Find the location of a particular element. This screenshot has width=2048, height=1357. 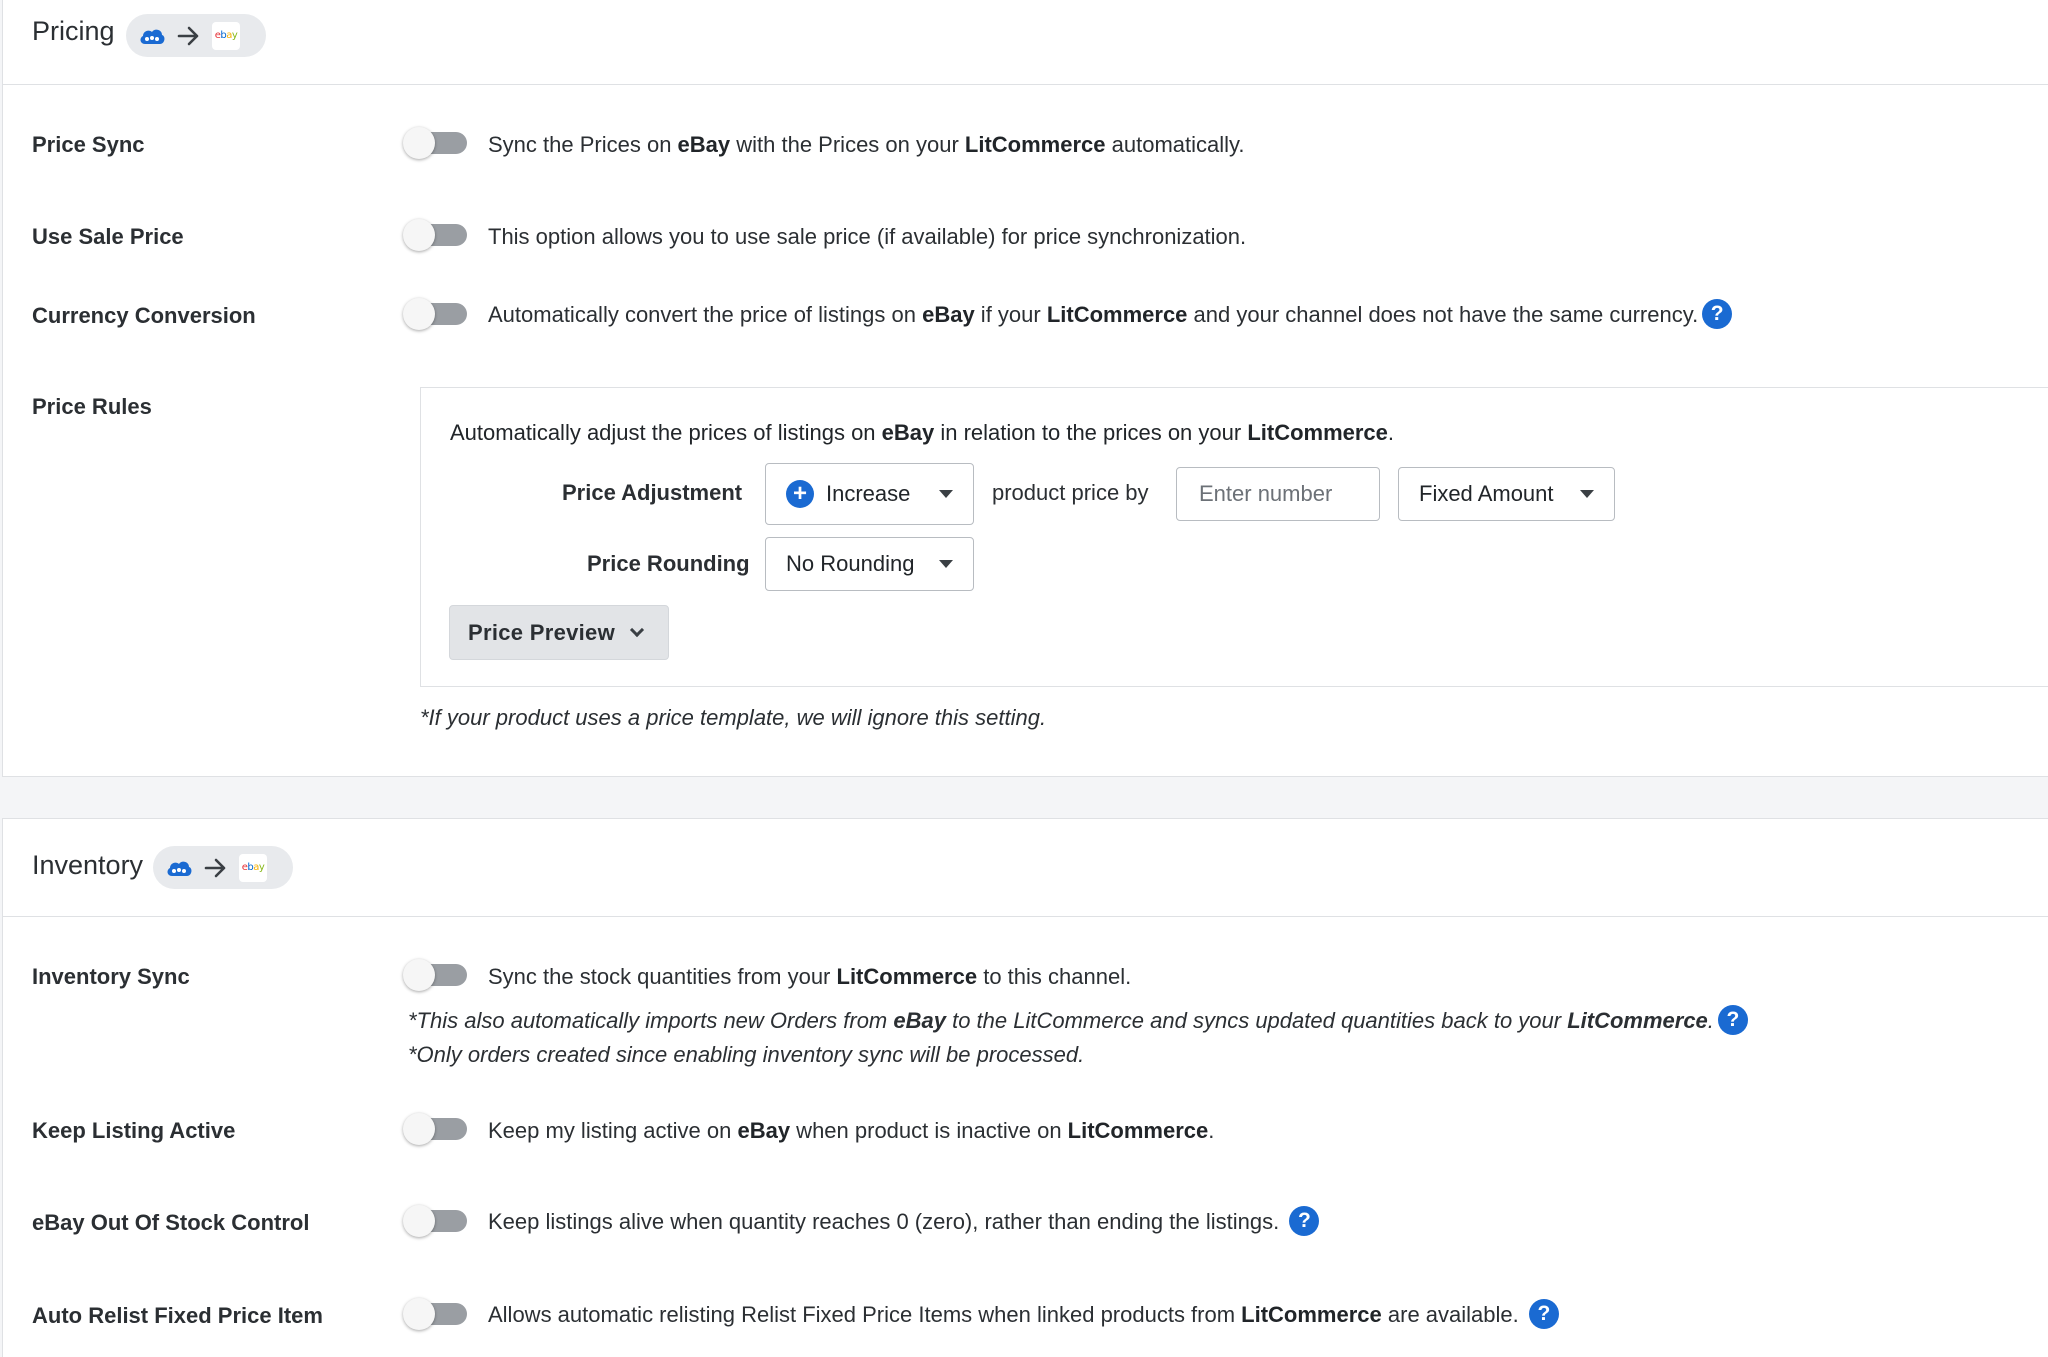

inventory-sync-label: Inventory Sync is located at coordinates (111, 976).